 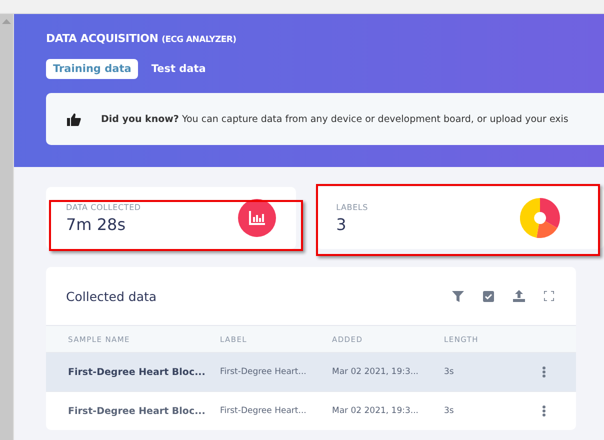 What do you see at coordinates (92, 69) in the screenshot?
I see `tab: Training data` at bounding box center [92, 69].